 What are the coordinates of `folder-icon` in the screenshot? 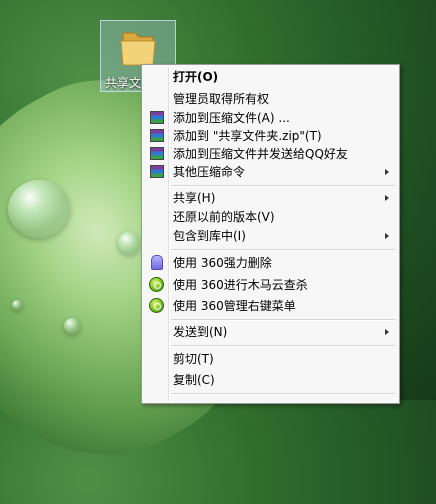 It's located at (138, 49).